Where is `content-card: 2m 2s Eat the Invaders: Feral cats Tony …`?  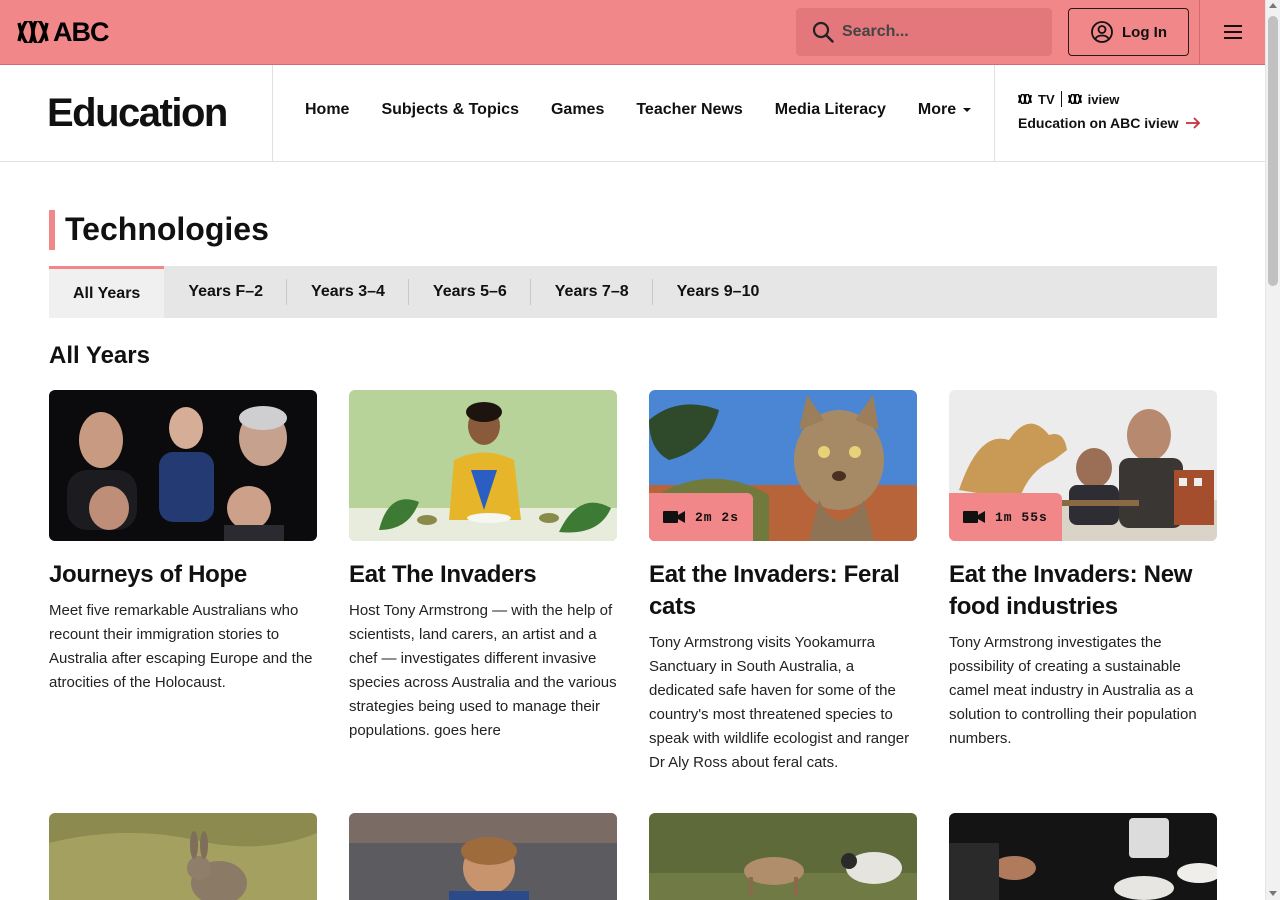 content-card: 2m 2s Eat the Invaders: Feral cats Tony … is located at coordinates (783, 582).